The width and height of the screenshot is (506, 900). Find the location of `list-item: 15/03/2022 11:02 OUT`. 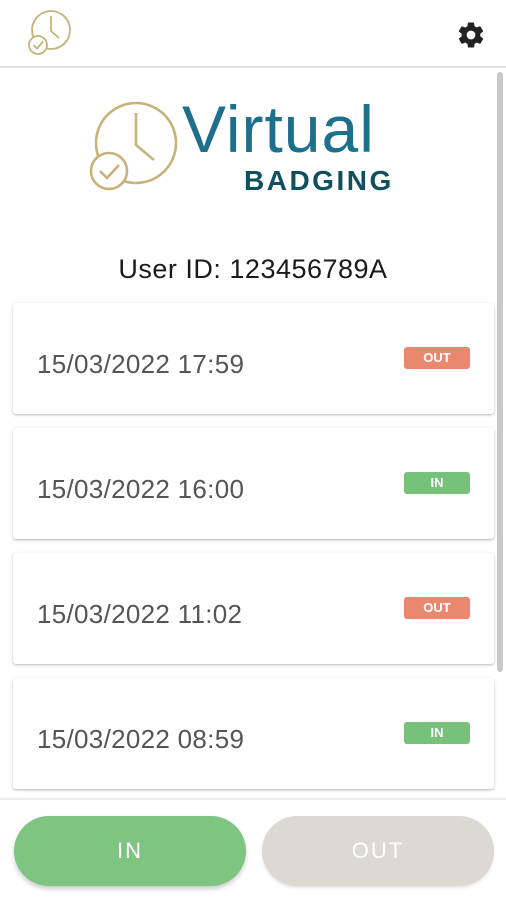

list-item: 15/03/2022 11:02 OUT is located at coordinates (253, 608).